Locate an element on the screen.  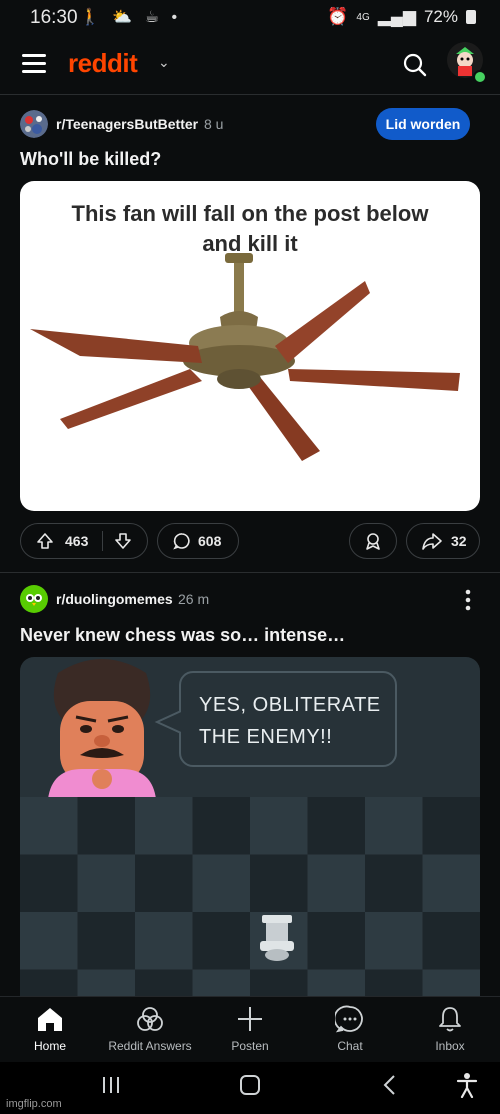
nav-chat: Chat is located at coordinates (350, 1030).